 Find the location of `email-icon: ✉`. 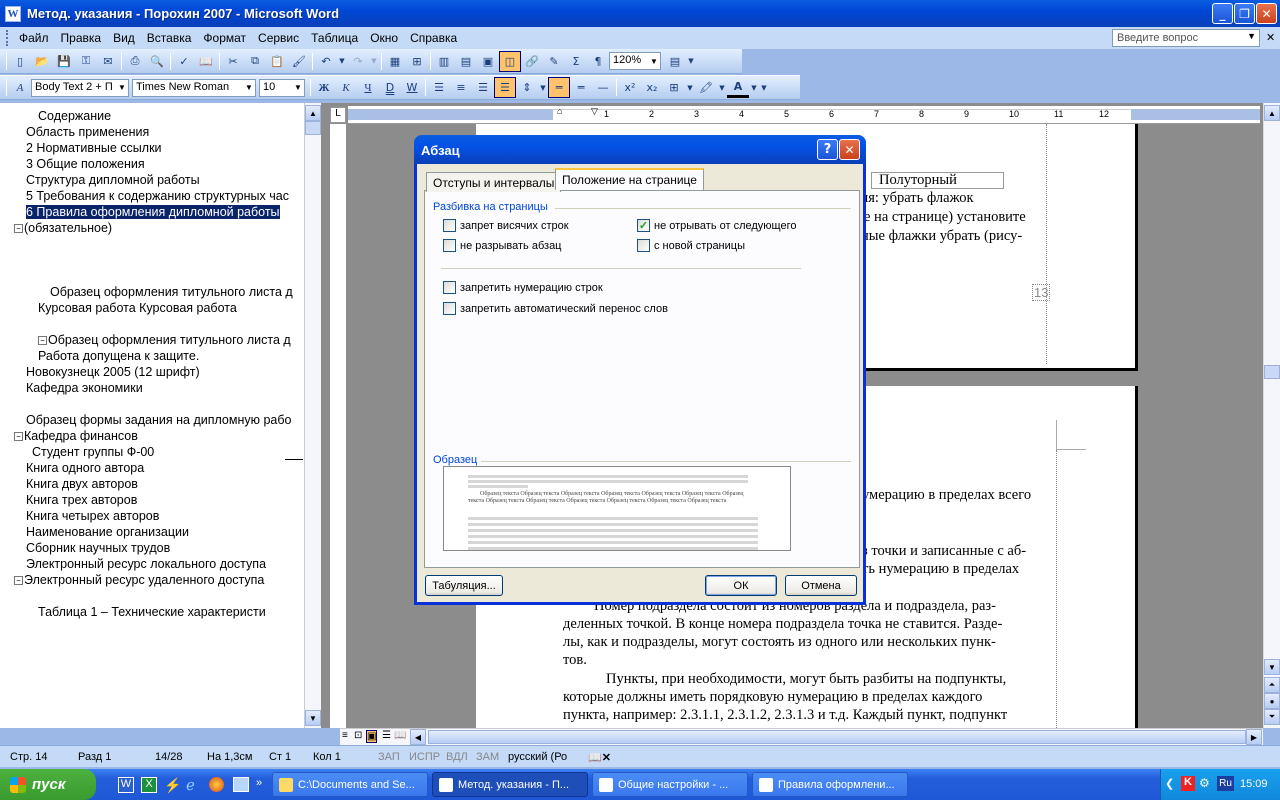

email-icon: ✉ is located at coordinates (108, 61).